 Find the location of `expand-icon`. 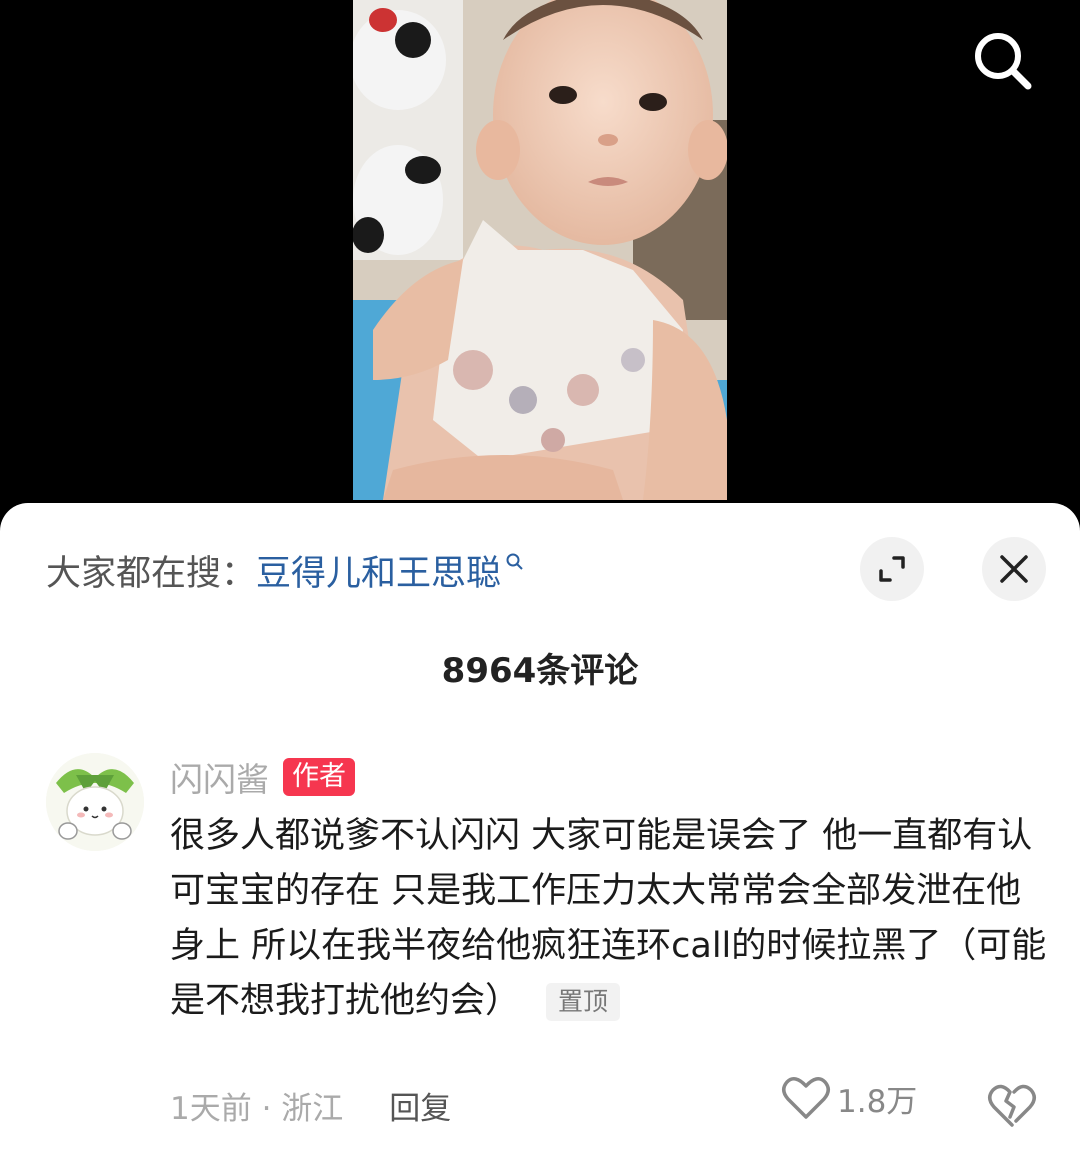

expand-icon is located at coordinates (892, 569).